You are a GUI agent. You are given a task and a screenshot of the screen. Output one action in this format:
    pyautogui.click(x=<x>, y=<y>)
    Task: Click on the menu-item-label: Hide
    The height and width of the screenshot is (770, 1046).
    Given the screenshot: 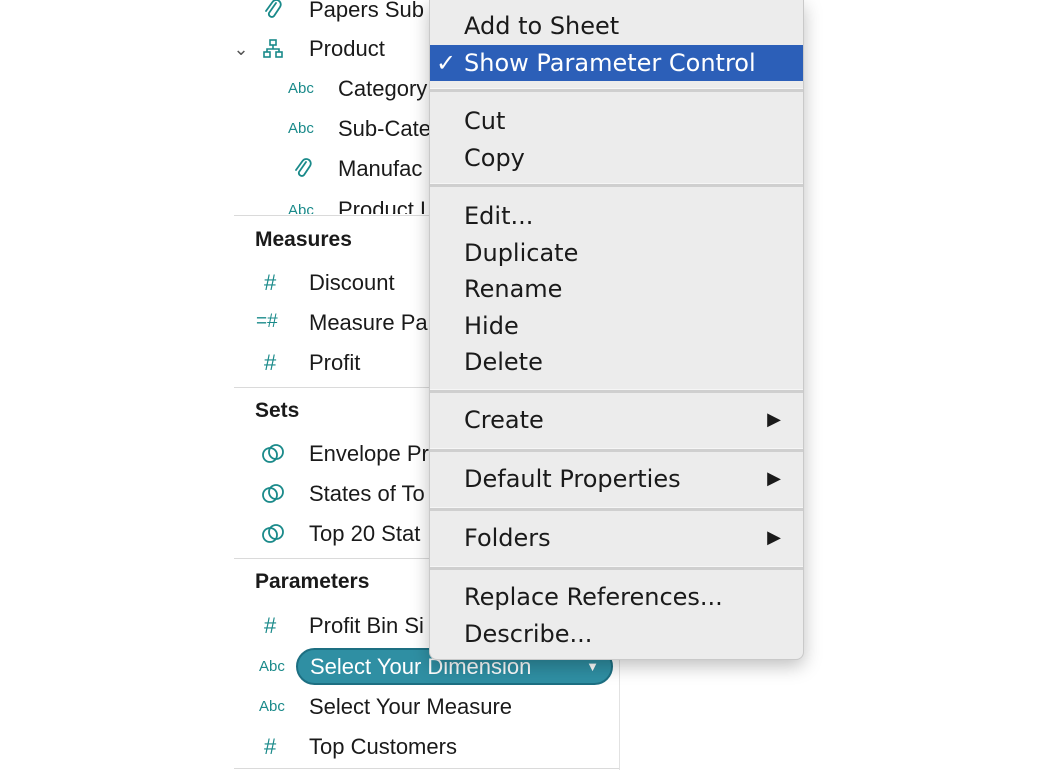 What is the action you would take?
    pyautogui.click(x=491, y=326)
    